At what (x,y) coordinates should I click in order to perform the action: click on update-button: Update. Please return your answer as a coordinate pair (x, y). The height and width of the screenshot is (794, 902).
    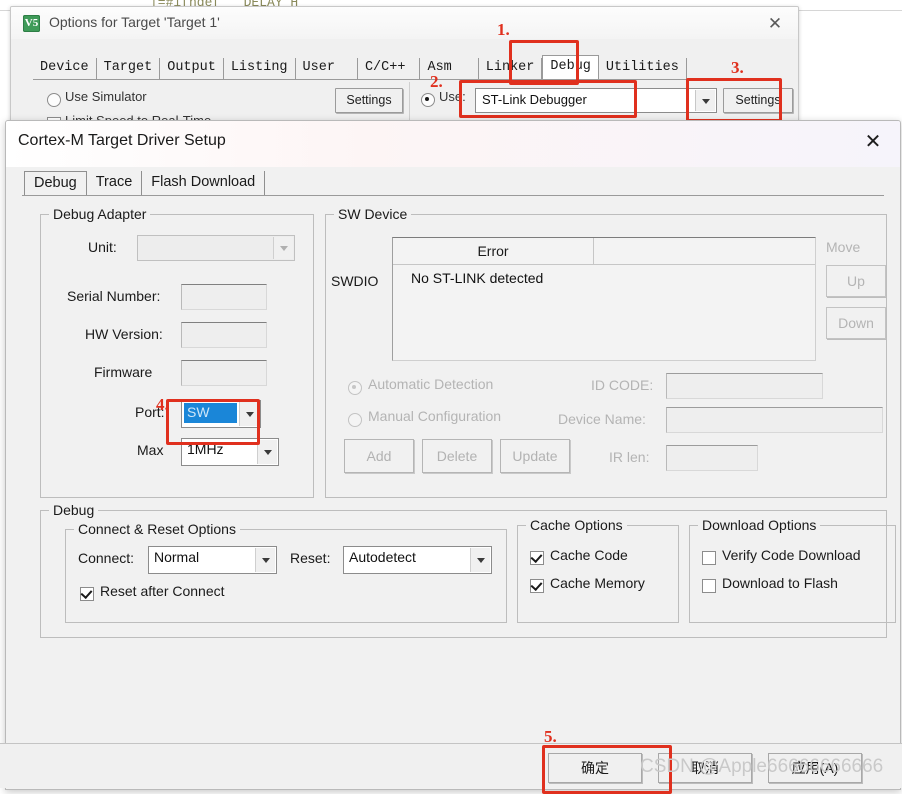
    Looking at the image, I should click on (535, 456).